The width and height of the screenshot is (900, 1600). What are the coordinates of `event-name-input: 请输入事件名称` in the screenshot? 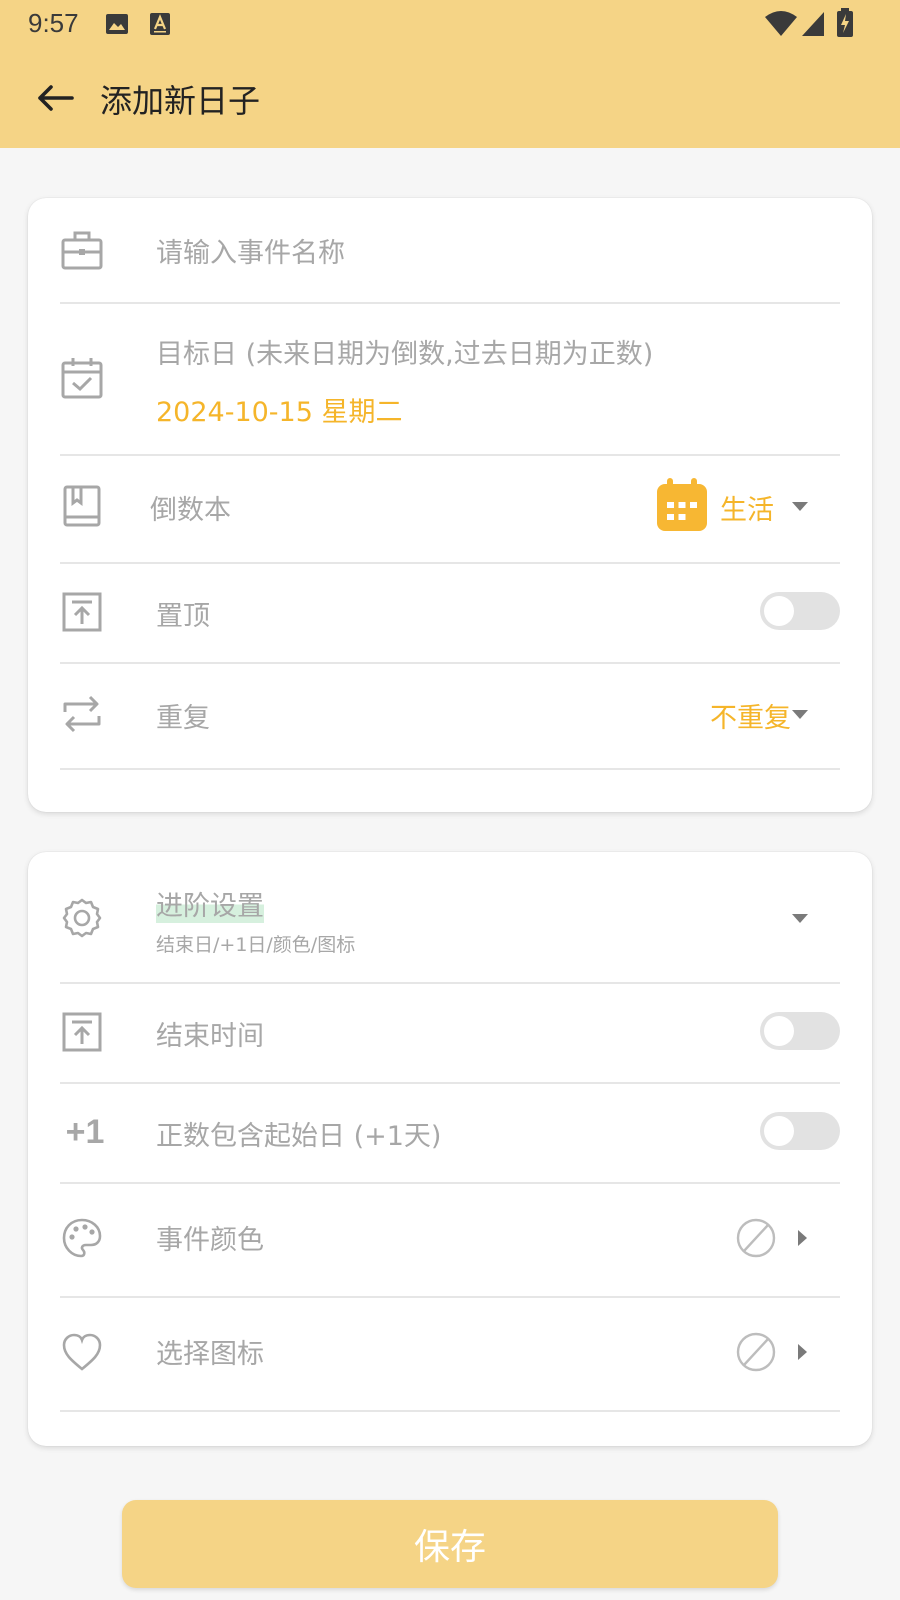 It's located at (250, 250).